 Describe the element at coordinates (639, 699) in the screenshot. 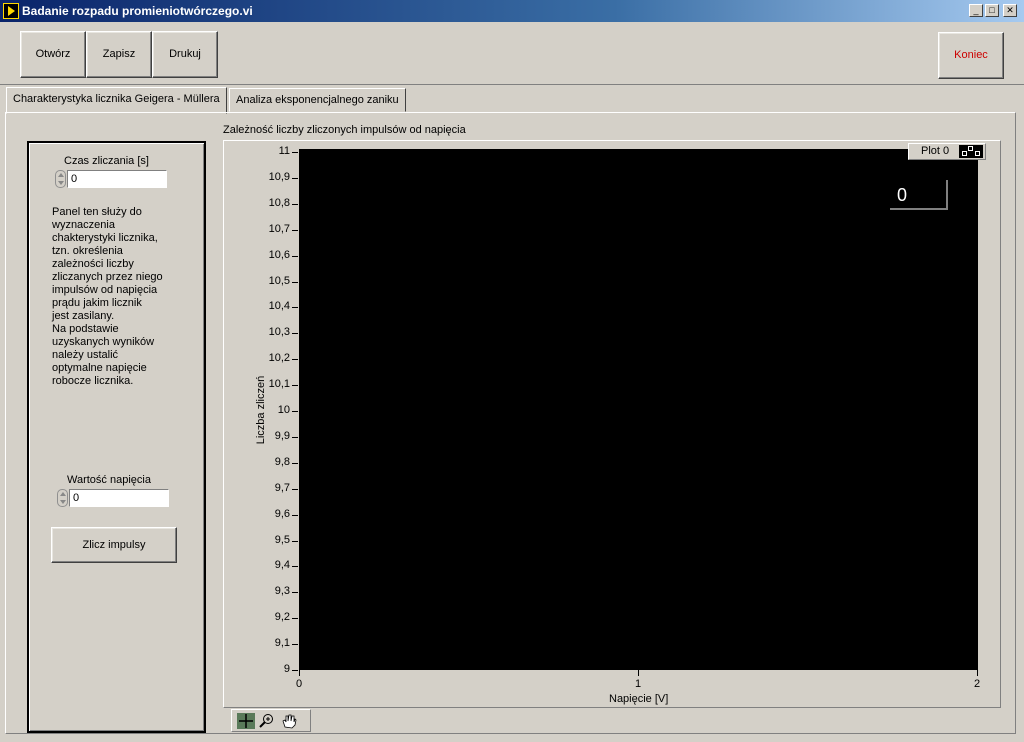

I see `x-axis-title: Napięcie [V]` at that location.